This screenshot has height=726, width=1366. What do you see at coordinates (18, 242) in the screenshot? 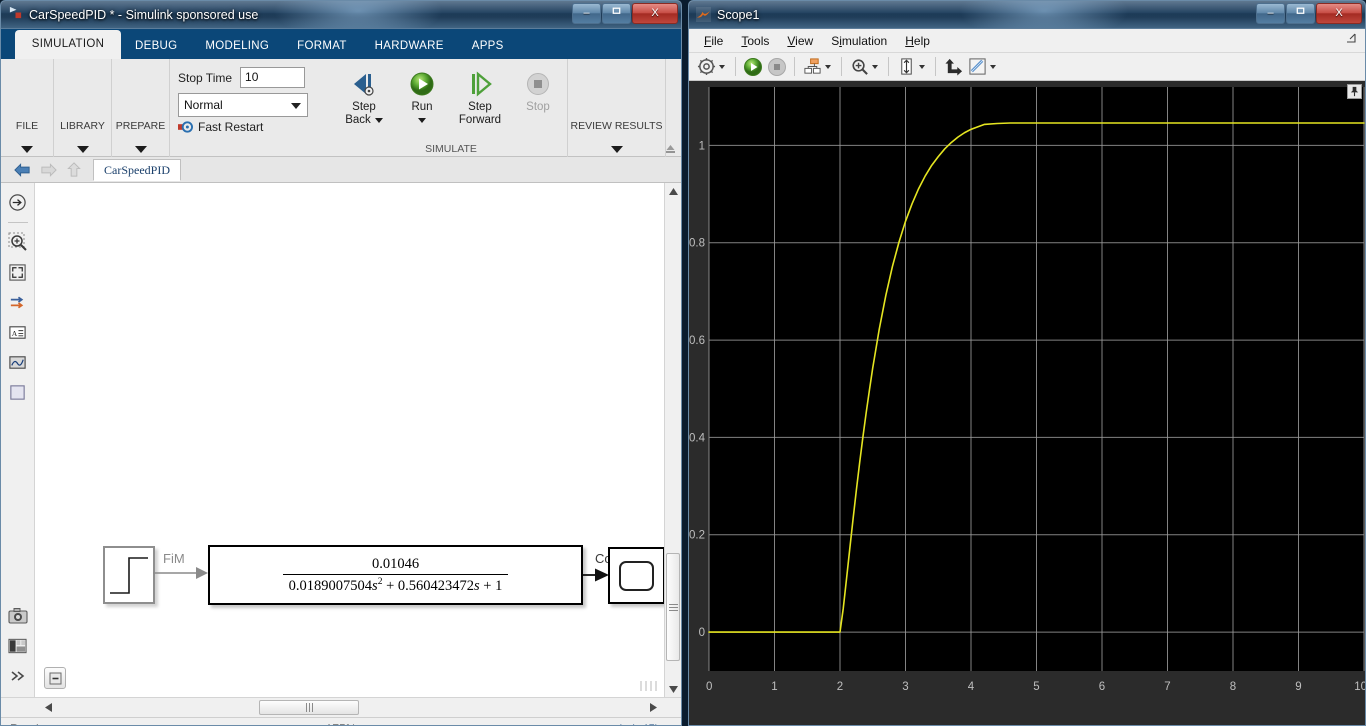
I see `zoom-in-region-icon` at bounding box center [18, 242].